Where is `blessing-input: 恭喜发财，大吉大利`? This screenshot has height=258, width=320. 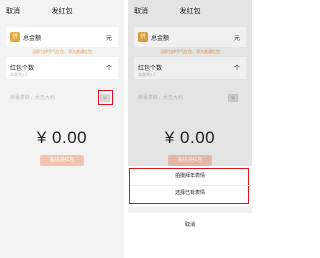 blessing-input: 恭喜发财，大吉大利 is located at coordinates (32, 97).